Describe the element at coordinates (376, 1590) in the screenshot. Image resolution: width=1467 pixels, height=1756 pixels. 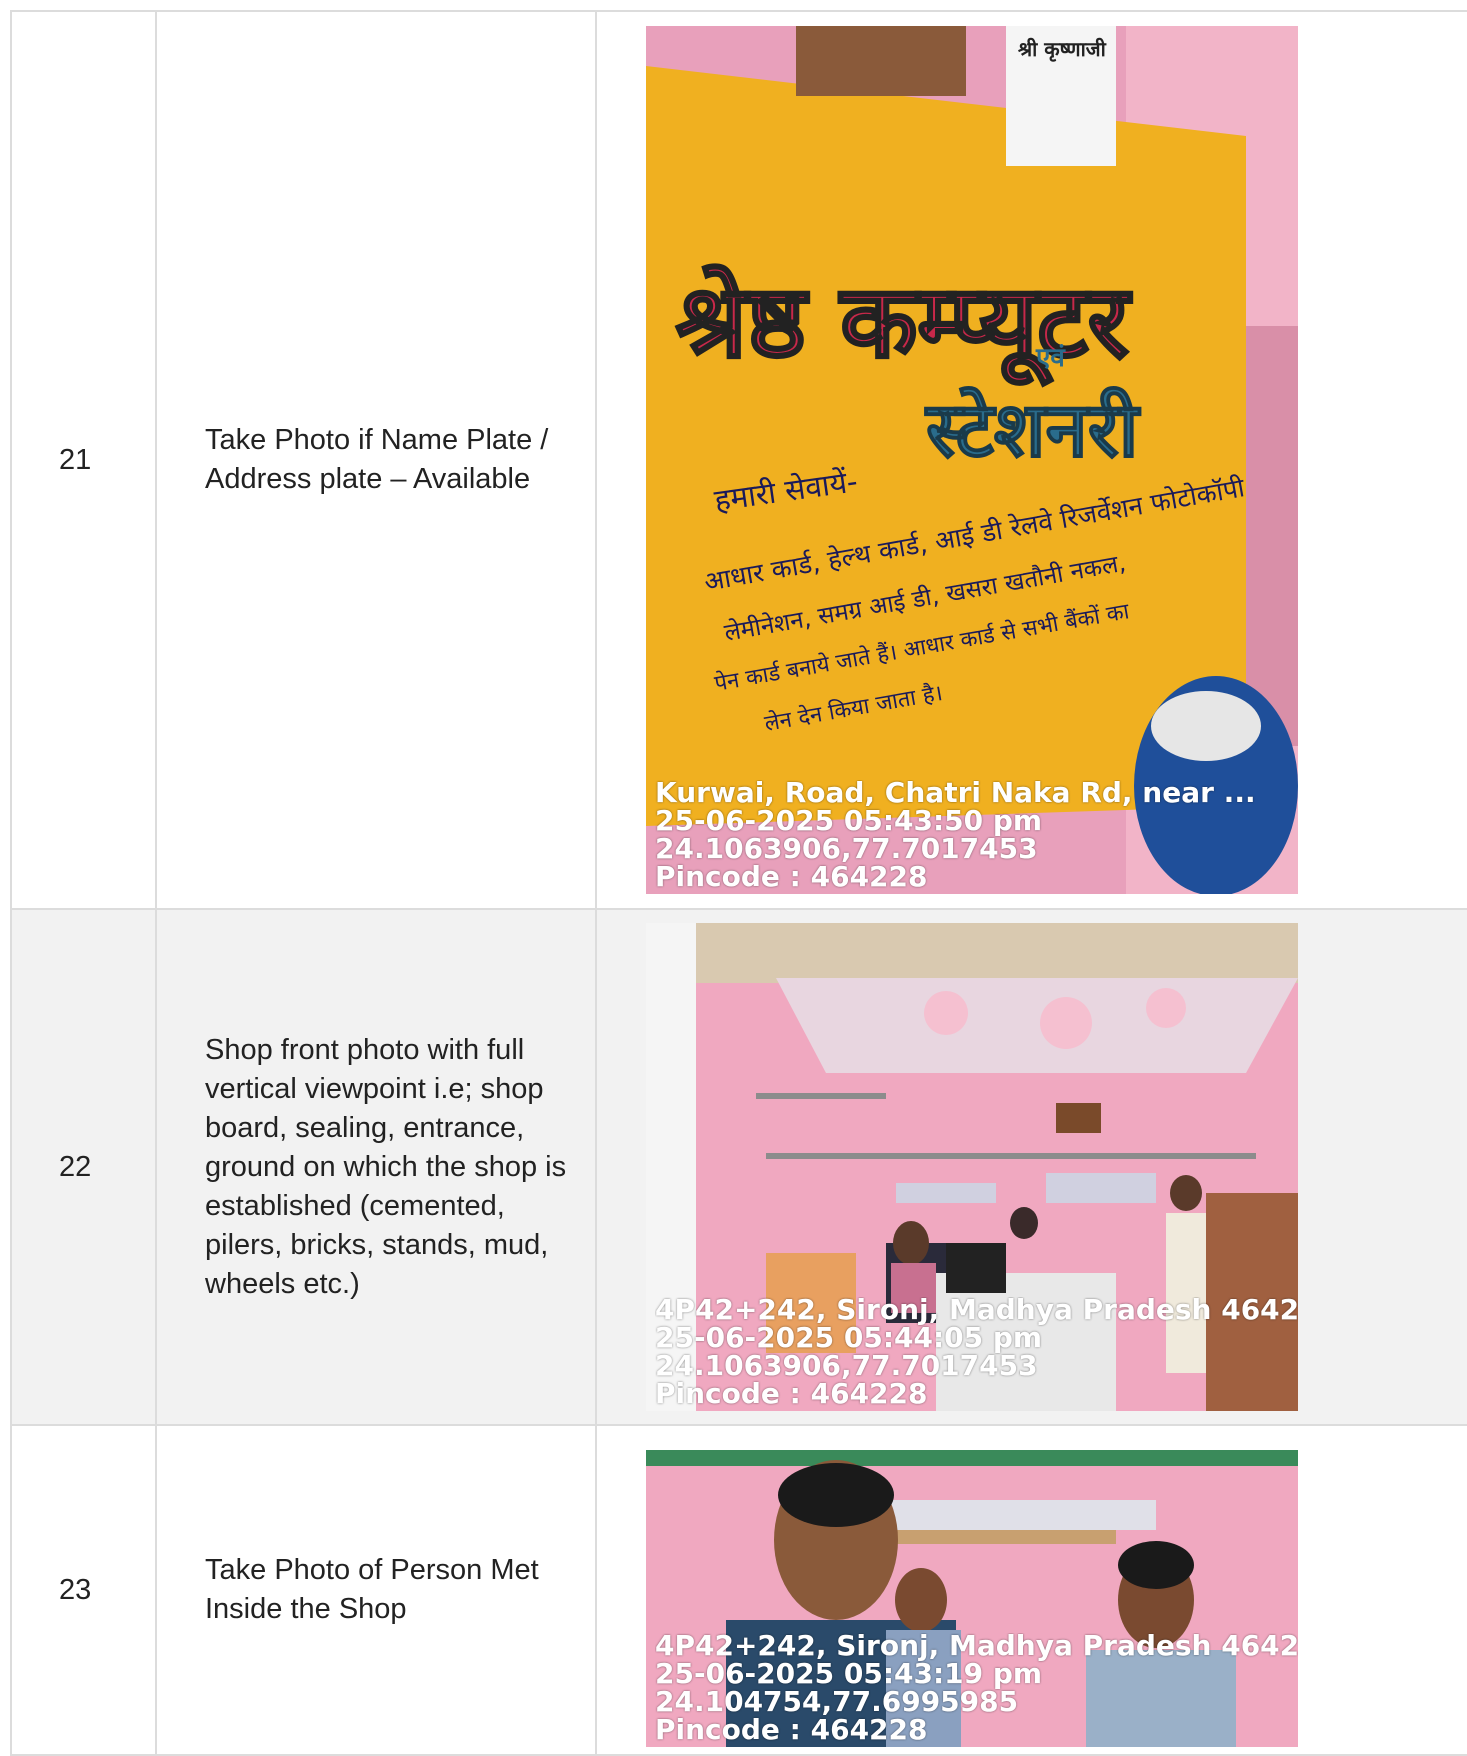
I see `row-label: Take Photo of Person Met Inside the Shop` at that location.